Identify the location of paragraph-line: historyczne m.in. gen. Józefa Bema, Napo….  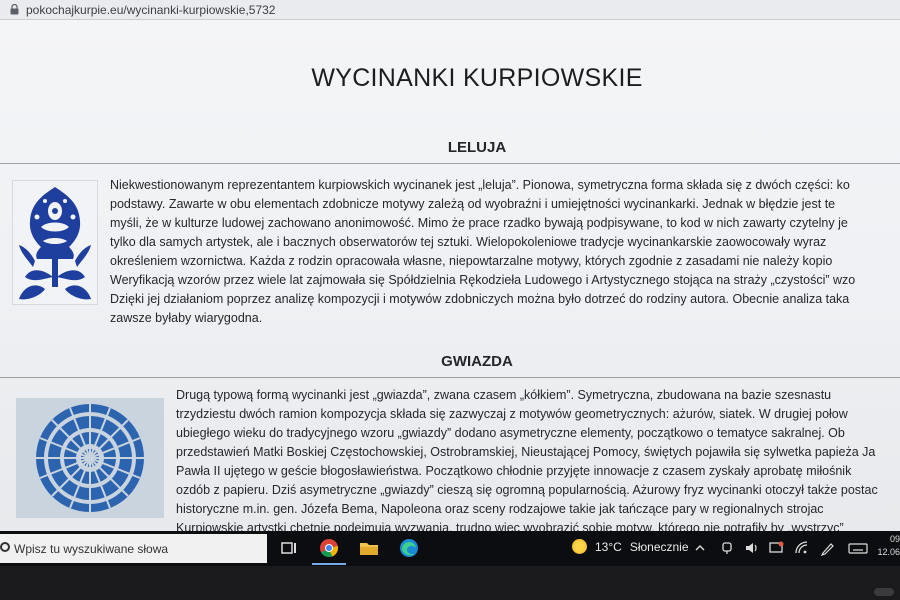
(500, 509).